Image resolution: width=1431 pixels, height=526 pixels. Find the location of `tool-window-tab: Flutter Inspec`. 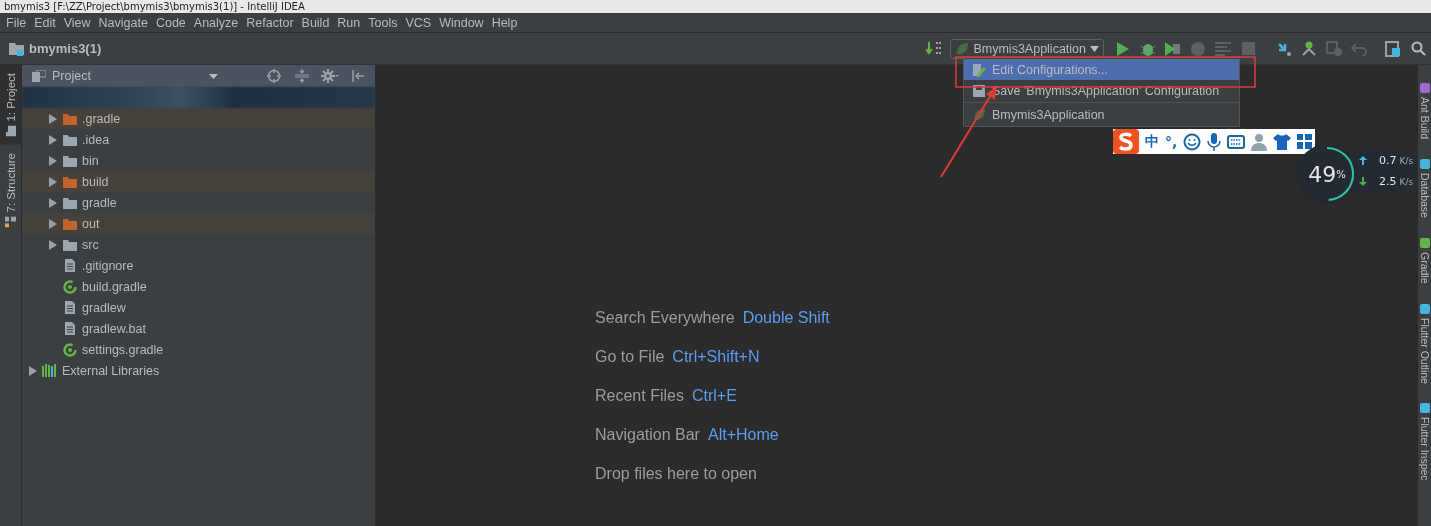

tool-window-tab: Flutter Inspec is located at coordinates (1424, 442).